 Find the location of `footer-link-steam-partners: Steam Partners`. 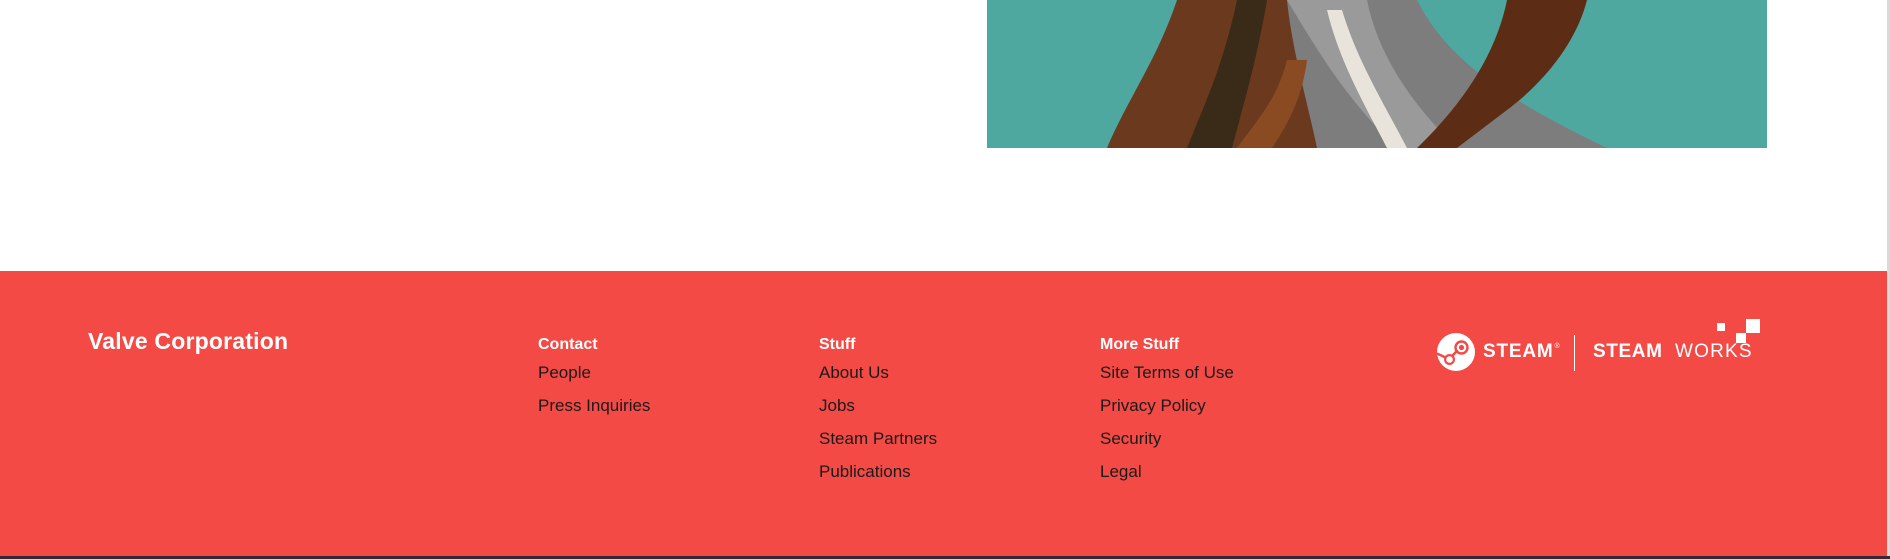

footer-link-steam-partners: Steam Partners is located at coordinates (878, 439).